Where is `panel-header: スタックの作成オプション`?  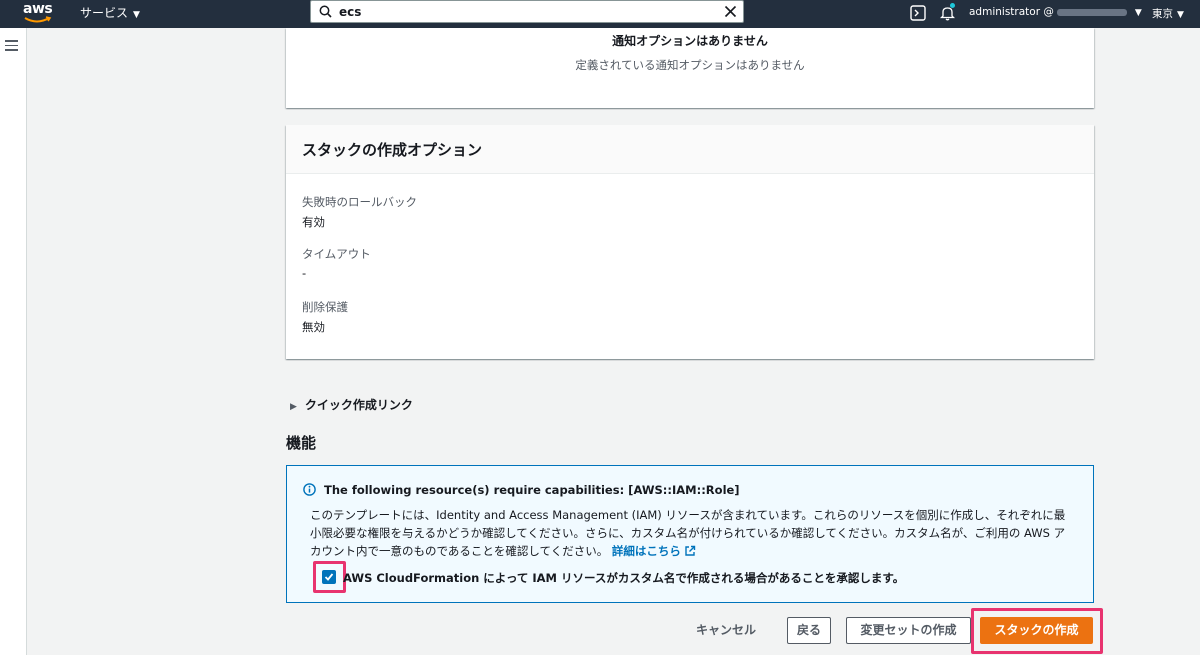
panel-header: スタックの作成オプション is located at coordinates (690, 149).